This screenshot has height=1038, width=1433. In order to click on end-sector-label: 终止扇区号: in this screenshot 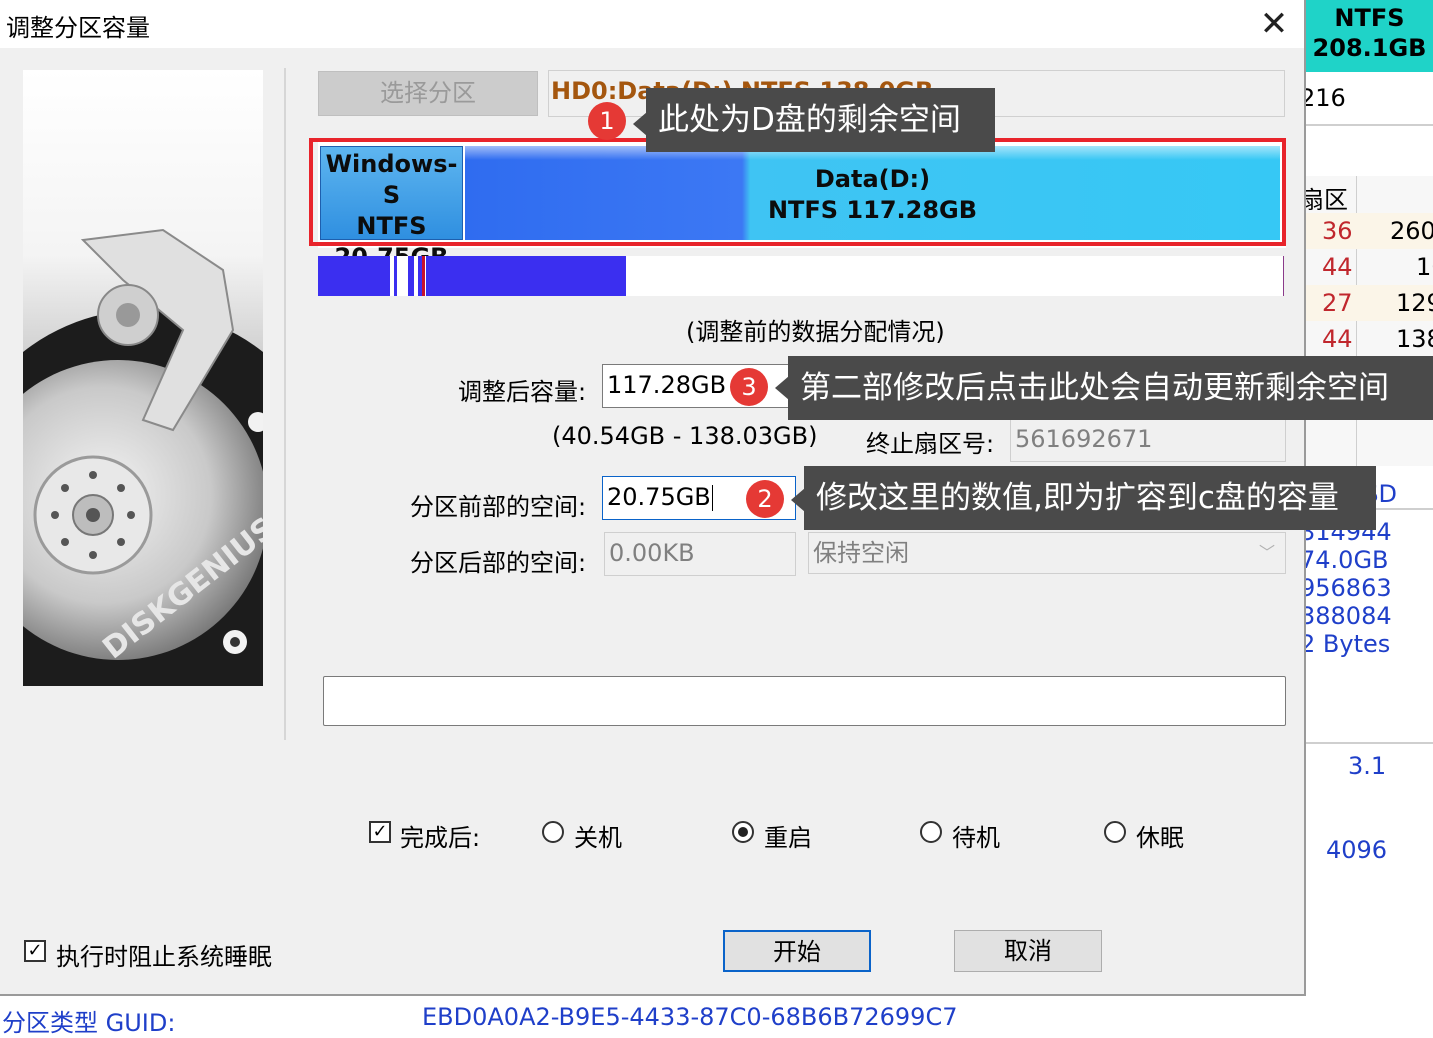, I will do `click(930, 444)`.